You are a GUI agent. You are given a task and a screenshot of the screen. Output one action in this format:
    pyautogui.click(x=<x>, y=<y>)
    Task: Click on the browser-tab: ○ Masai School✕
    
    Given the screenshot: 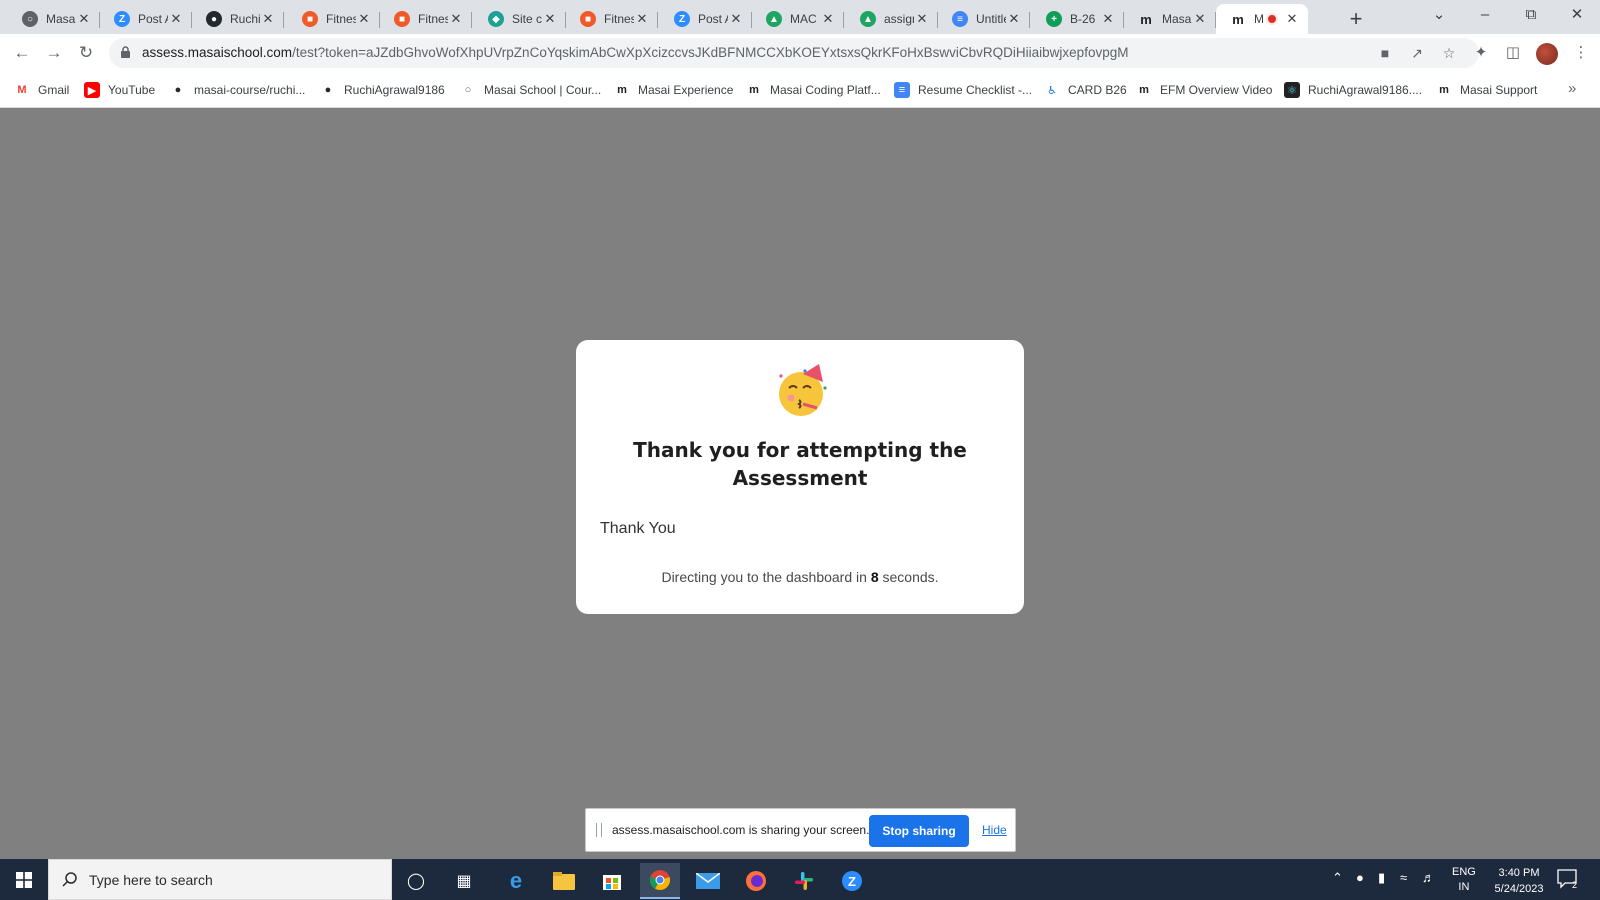 What is the action you would take?
    pyautogui.click(x=54, y=19)
    